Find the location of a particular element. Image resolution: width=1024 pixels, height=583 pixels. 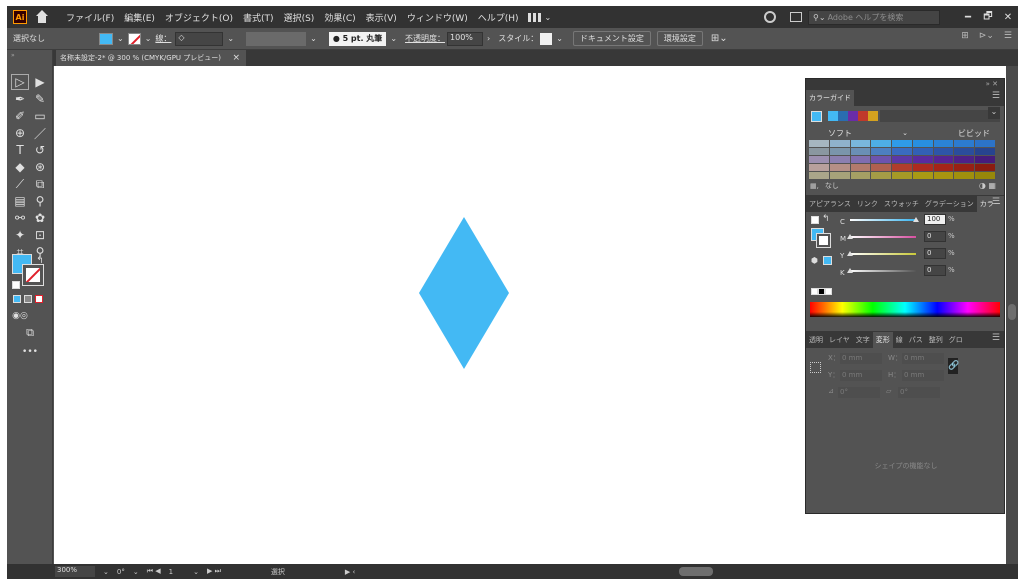

rotate-tool-icon: ↺ is located at coordinates (40, 150).